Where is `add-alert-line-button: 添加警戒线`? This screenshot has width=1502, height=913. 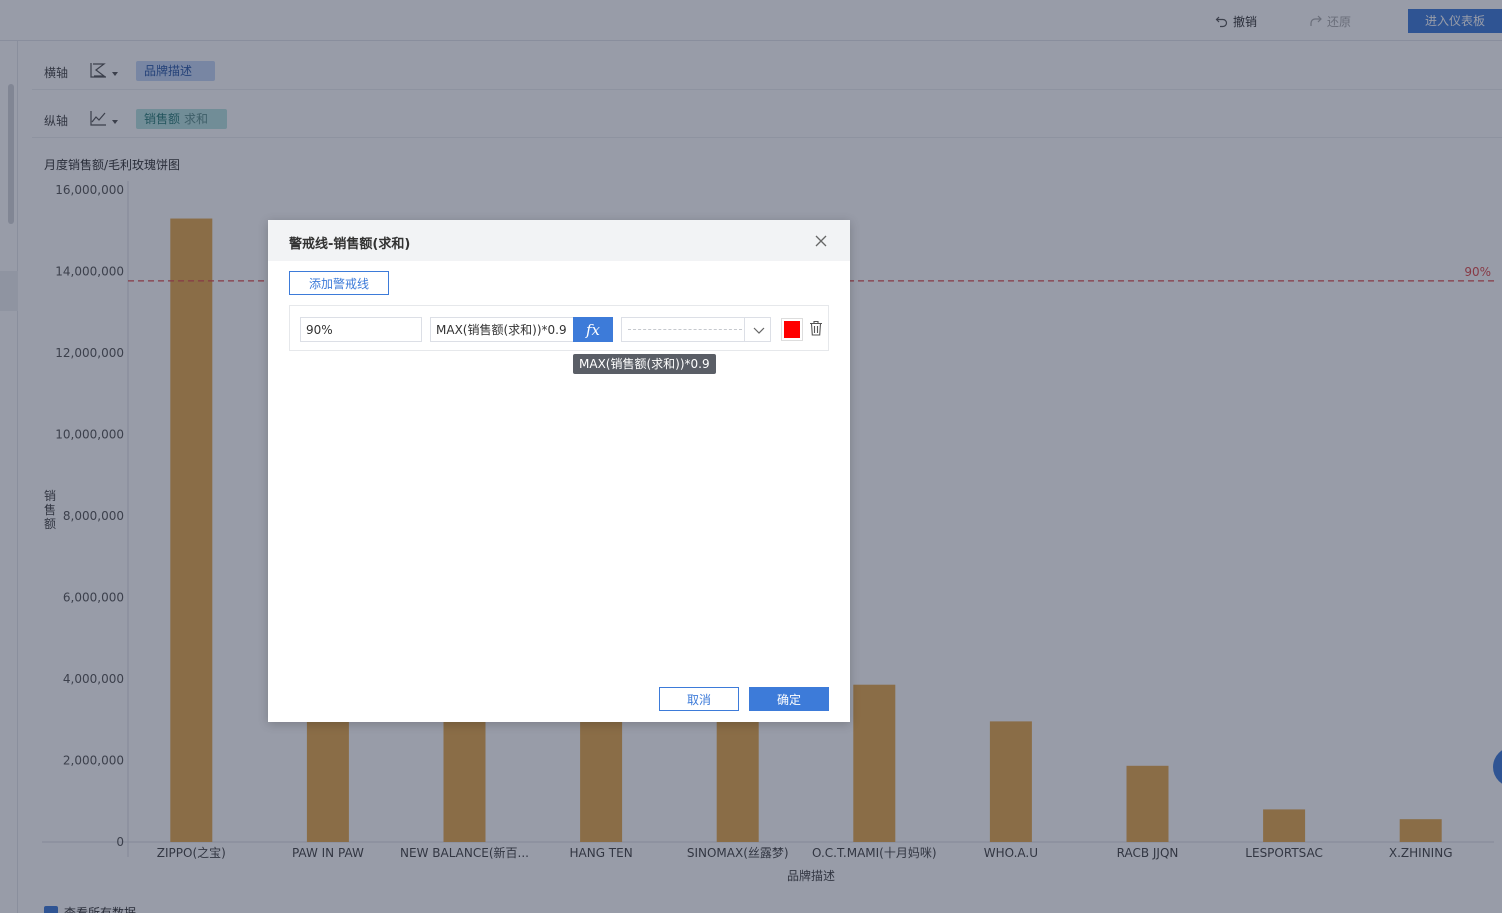
add-alert-line-button: 添加警戒线 is located at coordinates (339, 283).